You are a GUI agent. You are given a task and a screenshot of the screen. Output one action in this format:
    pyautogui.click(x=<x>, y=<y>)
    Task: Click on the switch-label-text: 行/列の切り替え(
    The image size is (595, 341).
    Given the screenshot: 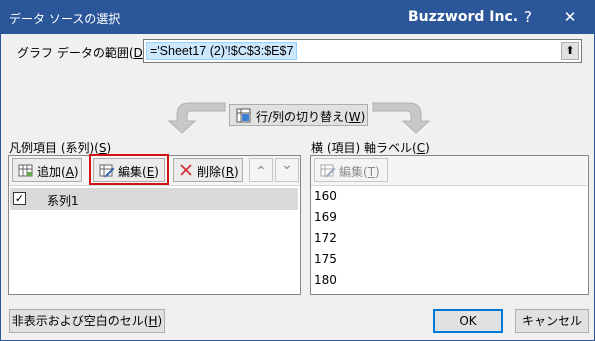 What is the action you would take?
    pyautogui.click(x=302, y=117)
    